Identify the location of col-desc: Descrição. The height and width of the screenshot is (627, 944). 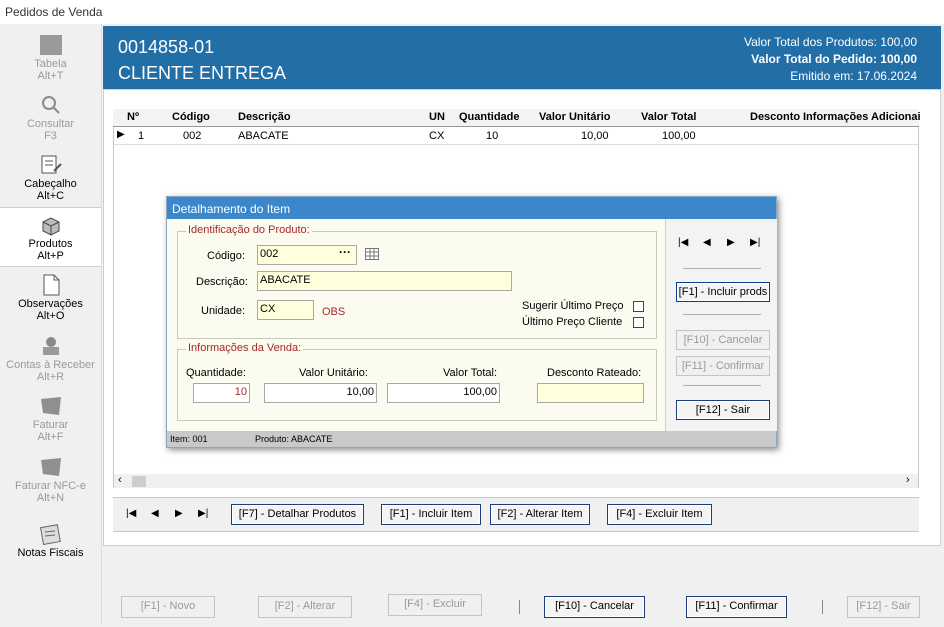
(264, 117).